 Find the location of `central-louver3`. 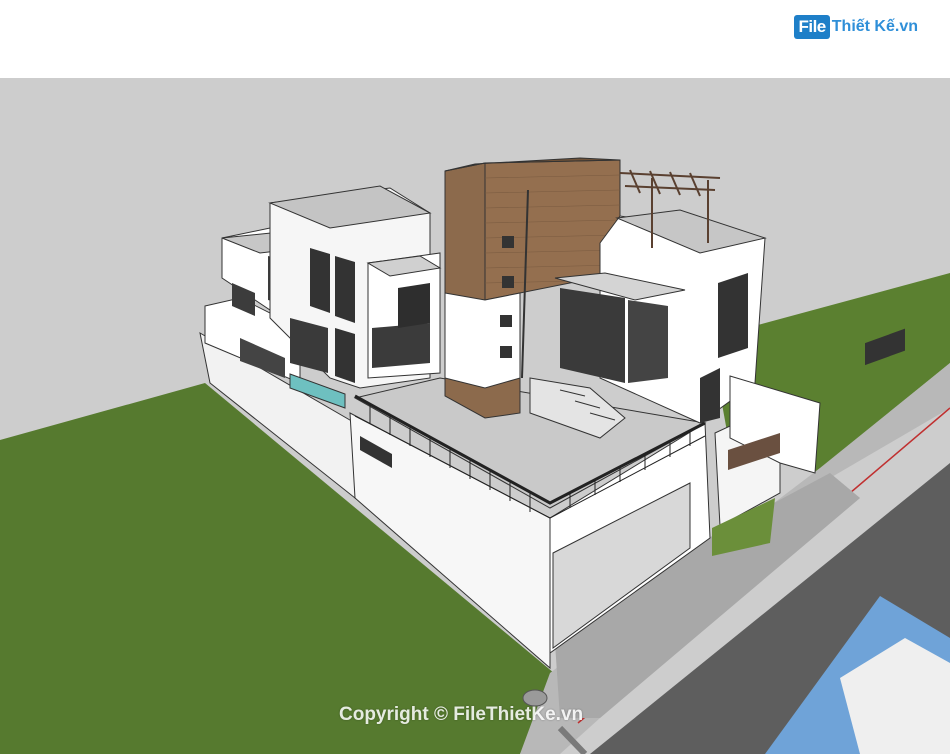

central-louver3 is located at coordinates (345, 355).